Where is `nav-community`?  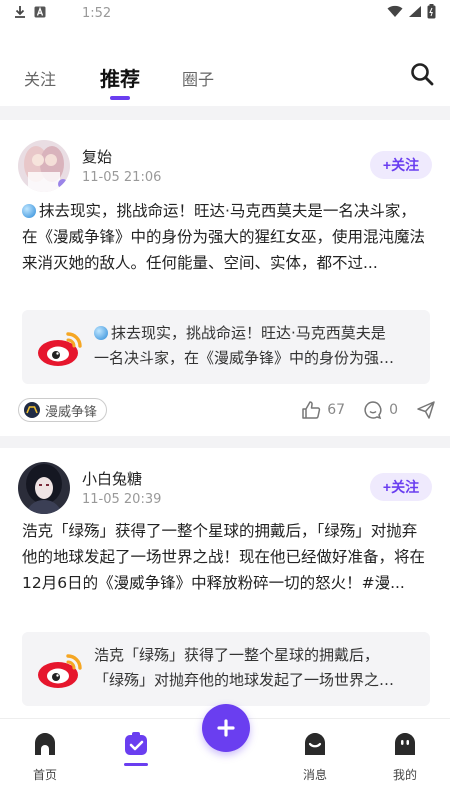 nav-community is located at coordinates (136, 748).